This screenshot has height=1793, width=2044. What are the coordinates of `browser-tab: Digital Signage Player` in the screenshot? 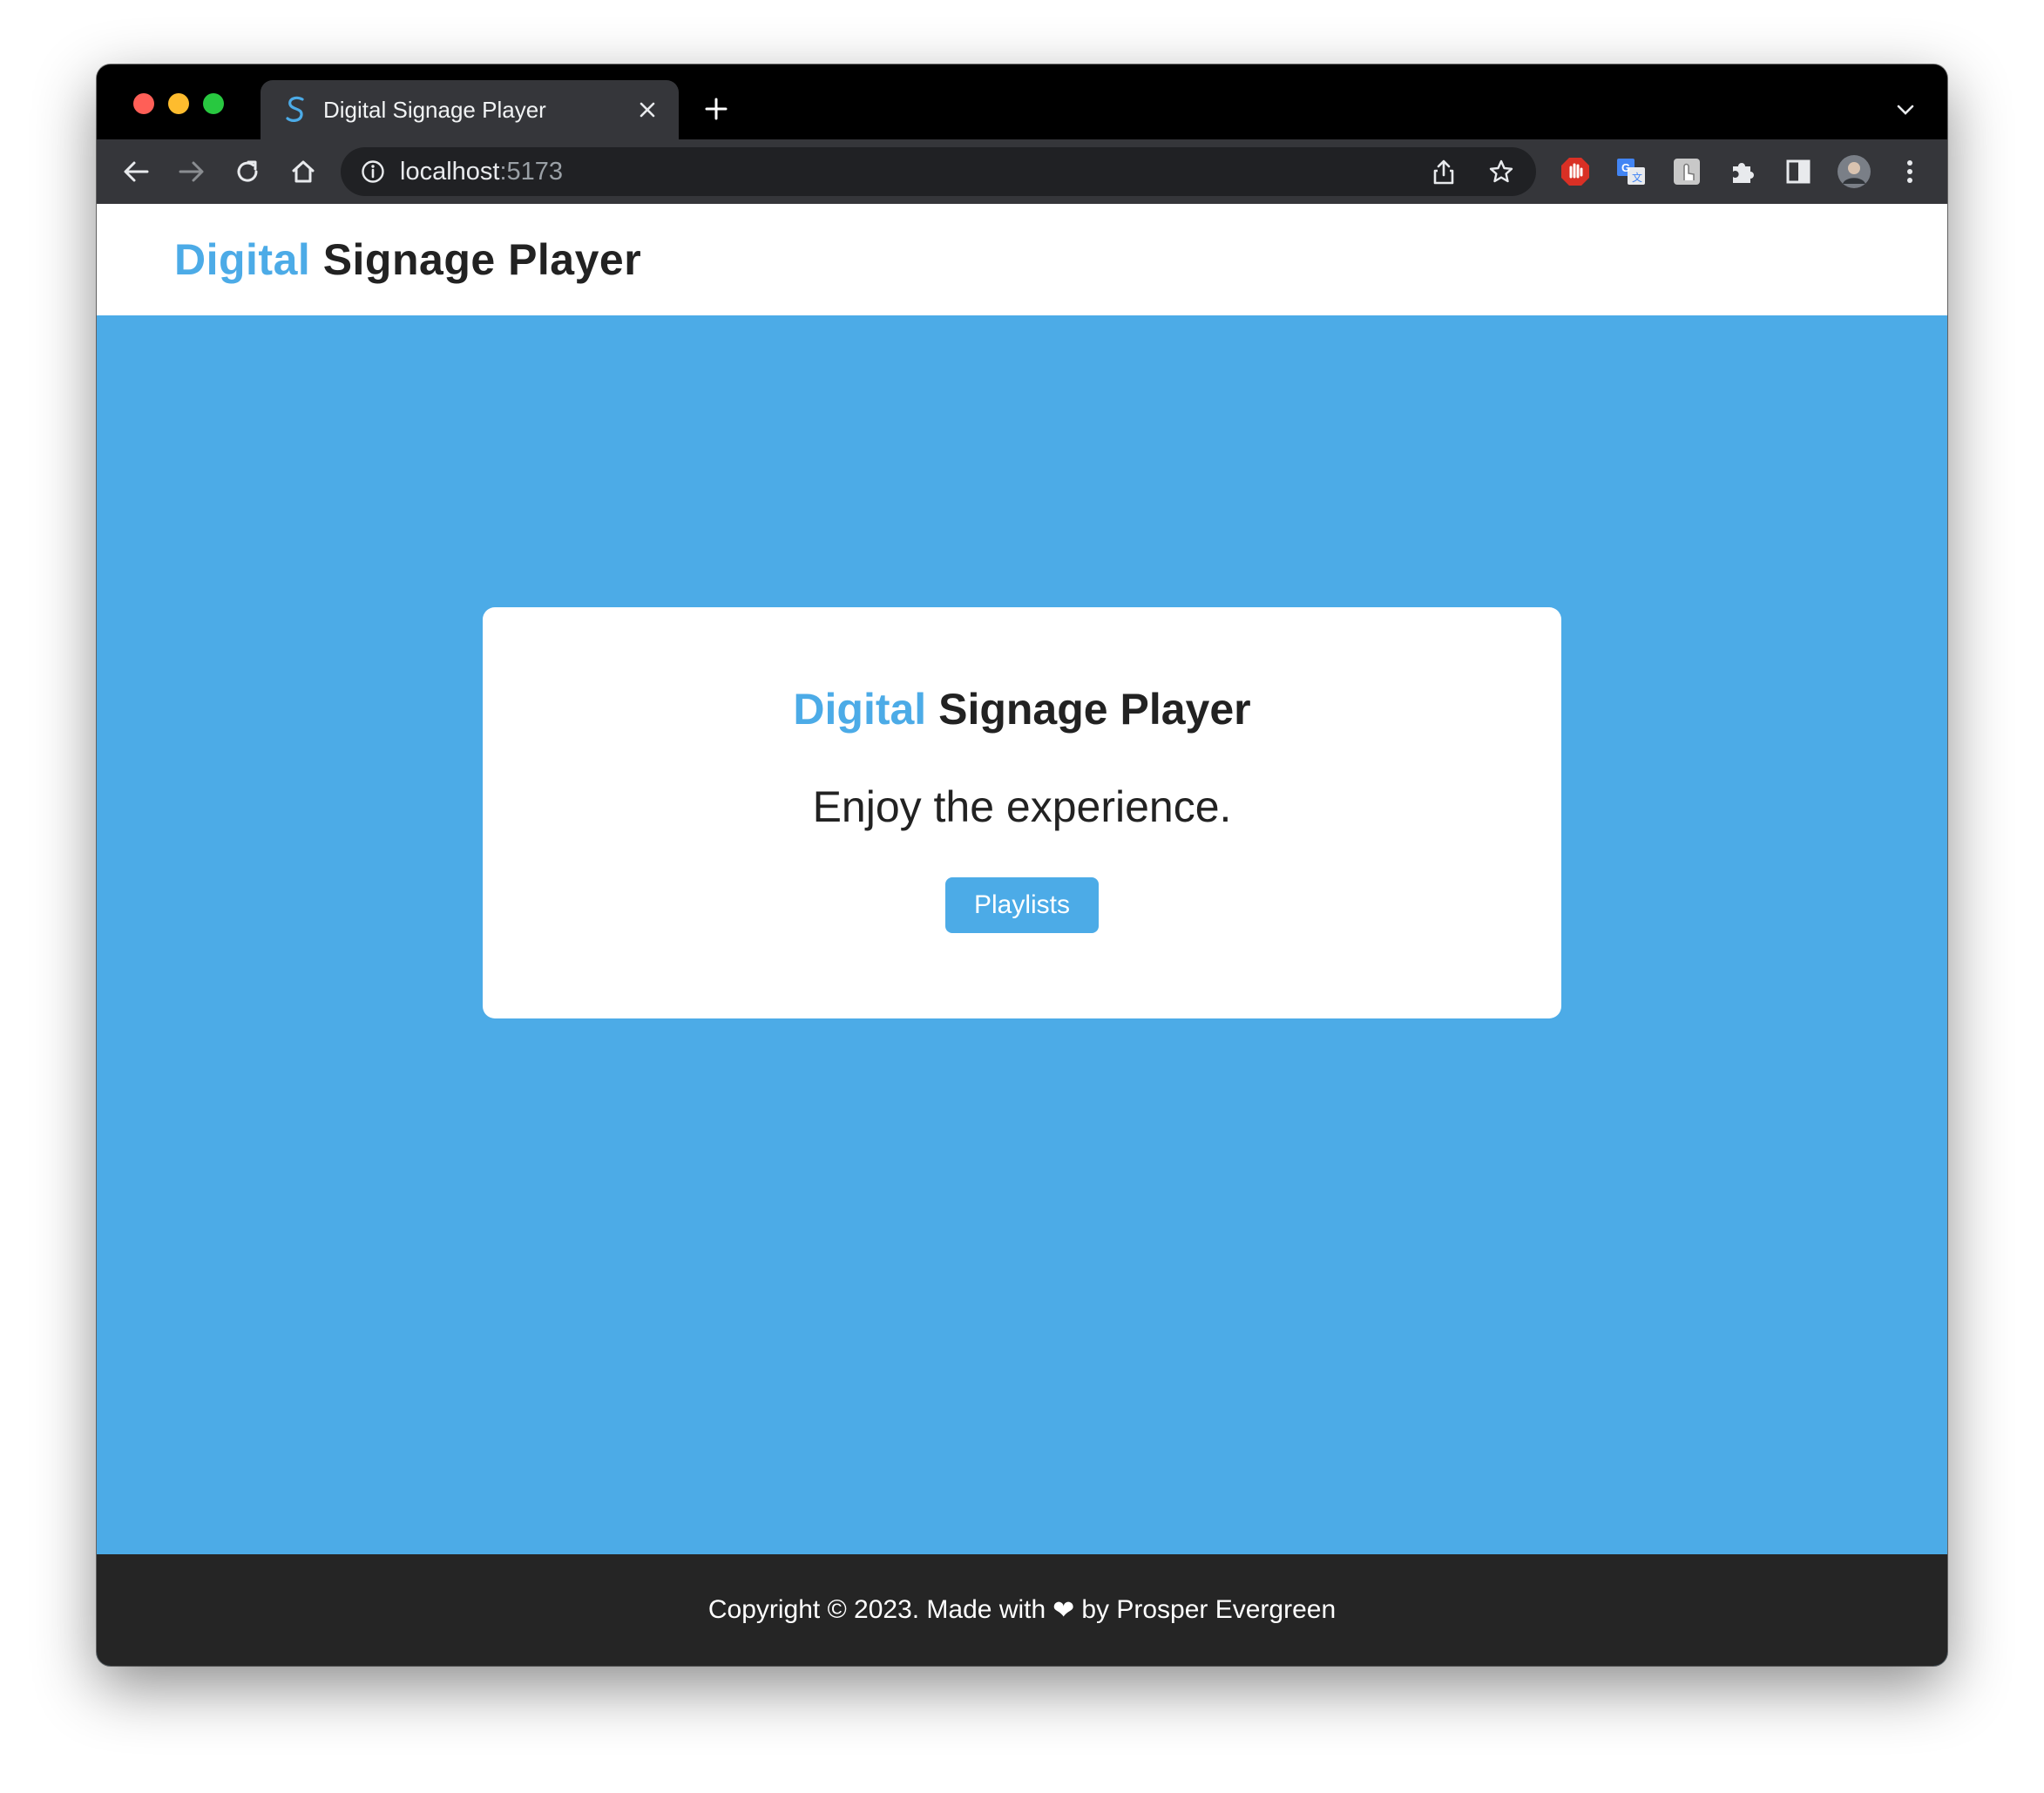 It's located at (470, 109).